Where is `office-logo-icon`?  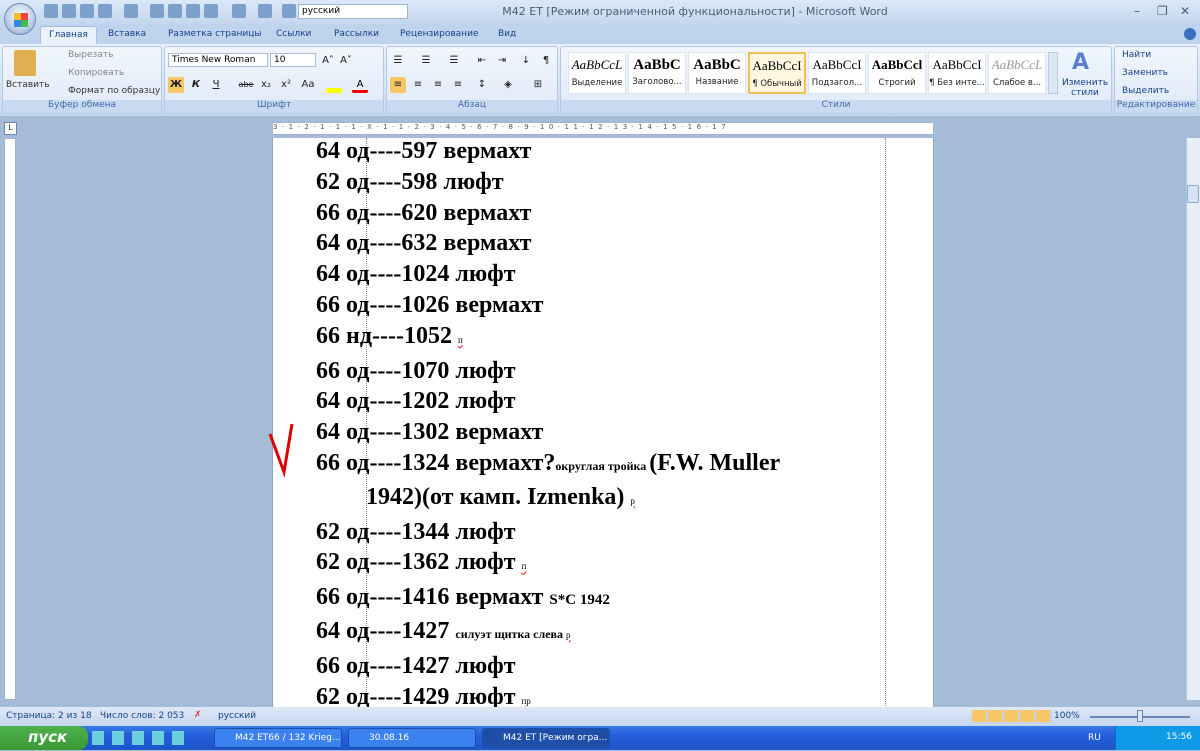
office-logo-icon is located at coordinates (21, 20).